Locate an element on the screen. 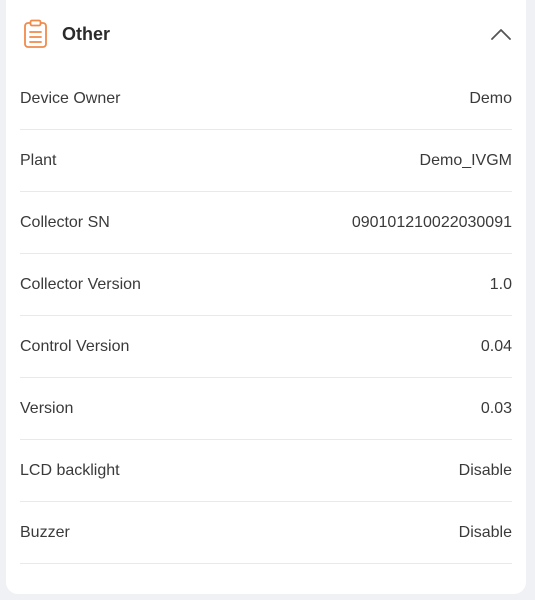  clipboard-icon is located at coordinates (36, 34).